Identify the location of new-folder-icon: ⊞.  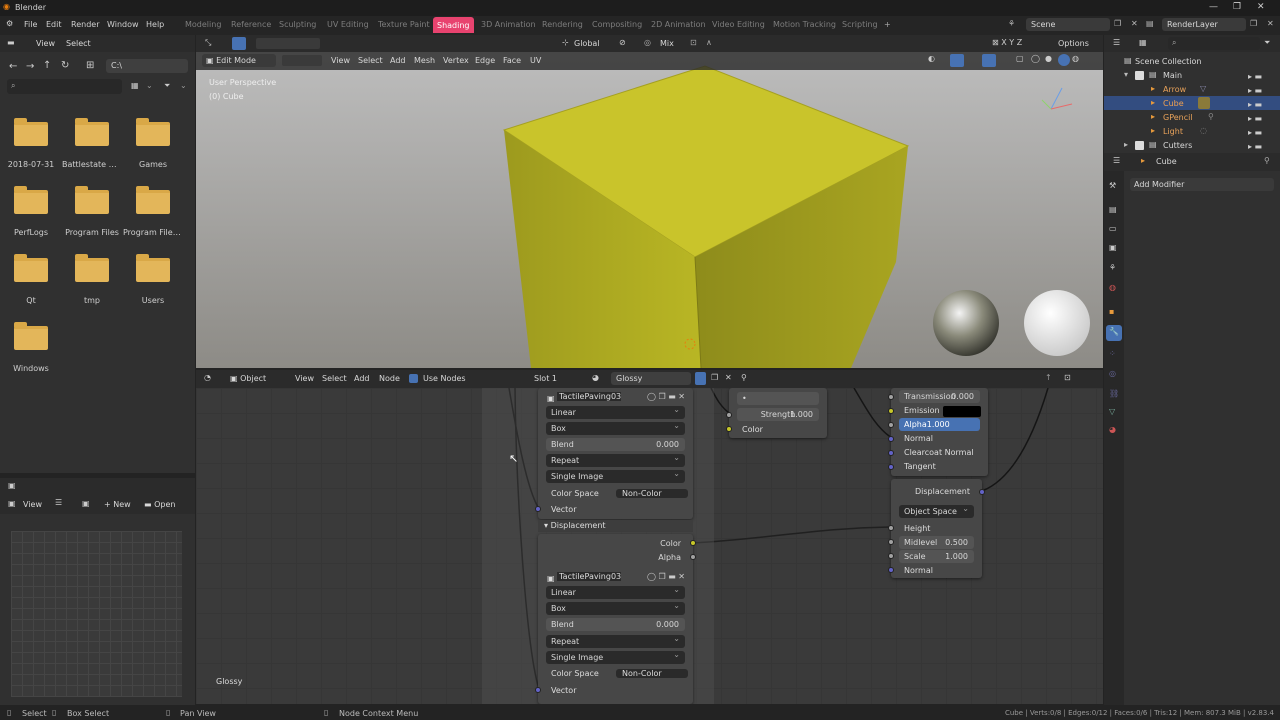
(90, 65).